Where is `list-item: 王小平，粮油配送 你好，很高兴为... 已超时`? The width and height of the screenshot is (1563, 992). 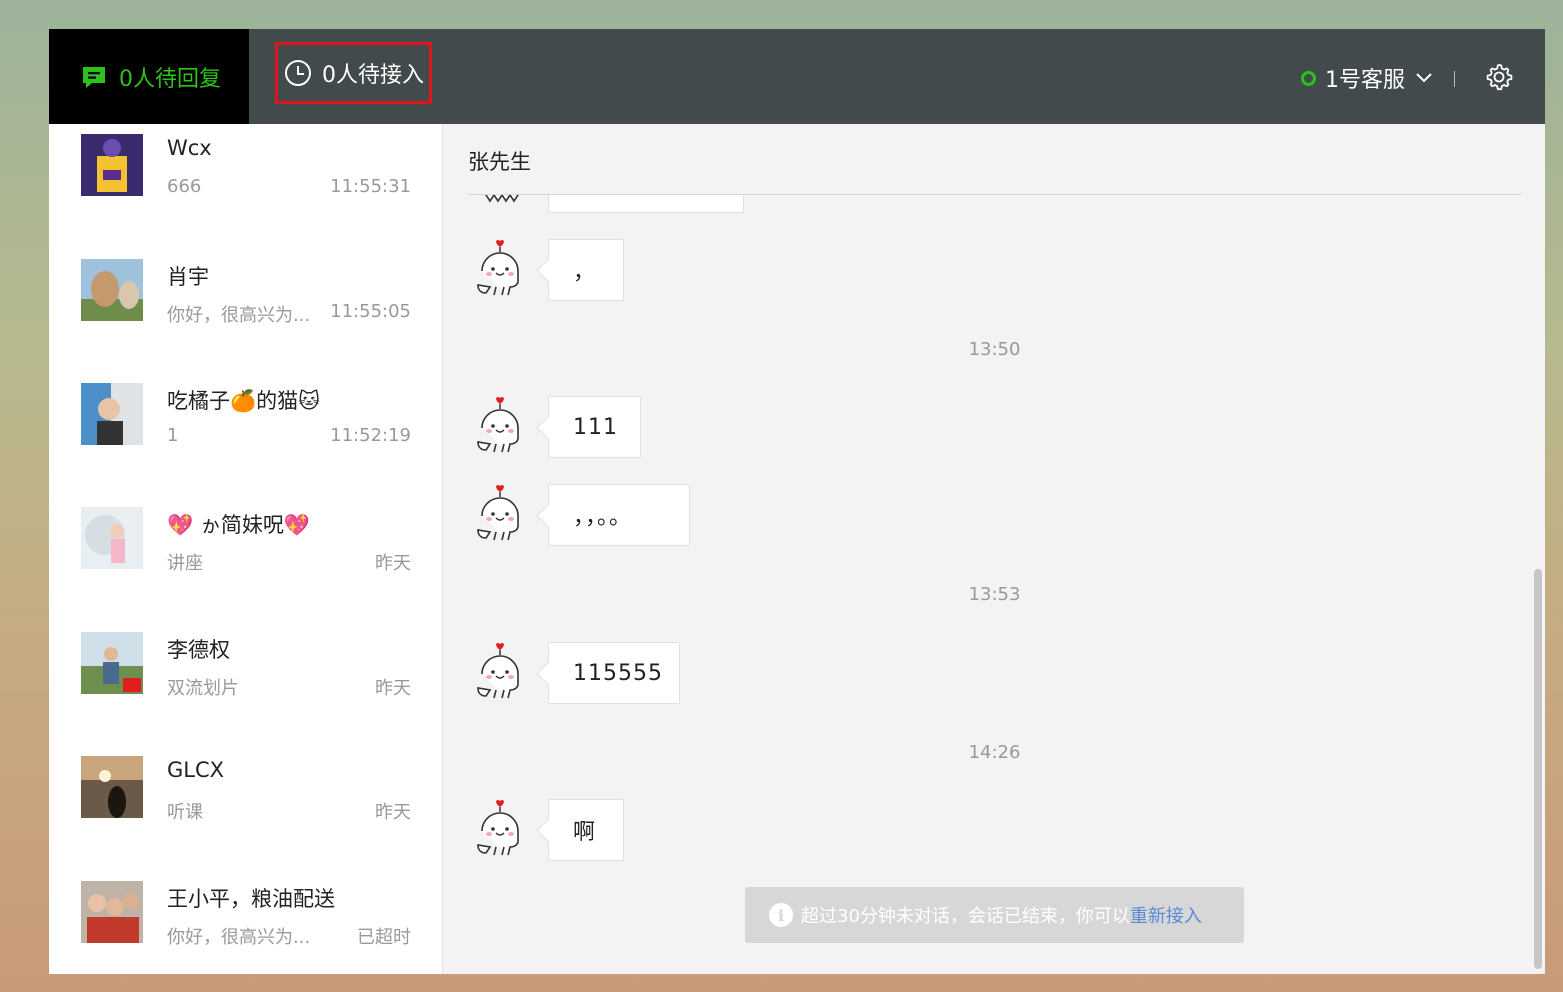
list-item: 王小平，粮油配送 你好，很高兴为... 已超时 is located at coordinates (245, 922).